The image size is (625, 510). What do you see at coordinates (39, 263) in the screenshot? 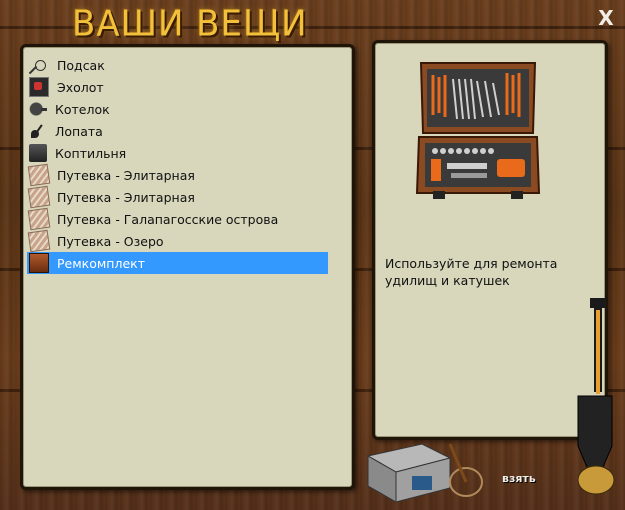
I see `repair-kit-icon` at bounding box center [39, 263].